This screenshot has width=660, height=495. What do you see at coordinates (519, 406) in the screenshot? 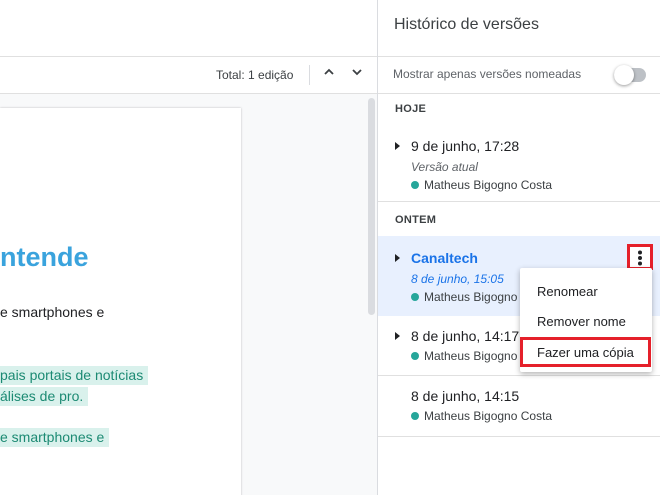
I see `version-item: 8 de junho, 14:15 Matheus Bigogno Costa` at bounding box center [519, 406].